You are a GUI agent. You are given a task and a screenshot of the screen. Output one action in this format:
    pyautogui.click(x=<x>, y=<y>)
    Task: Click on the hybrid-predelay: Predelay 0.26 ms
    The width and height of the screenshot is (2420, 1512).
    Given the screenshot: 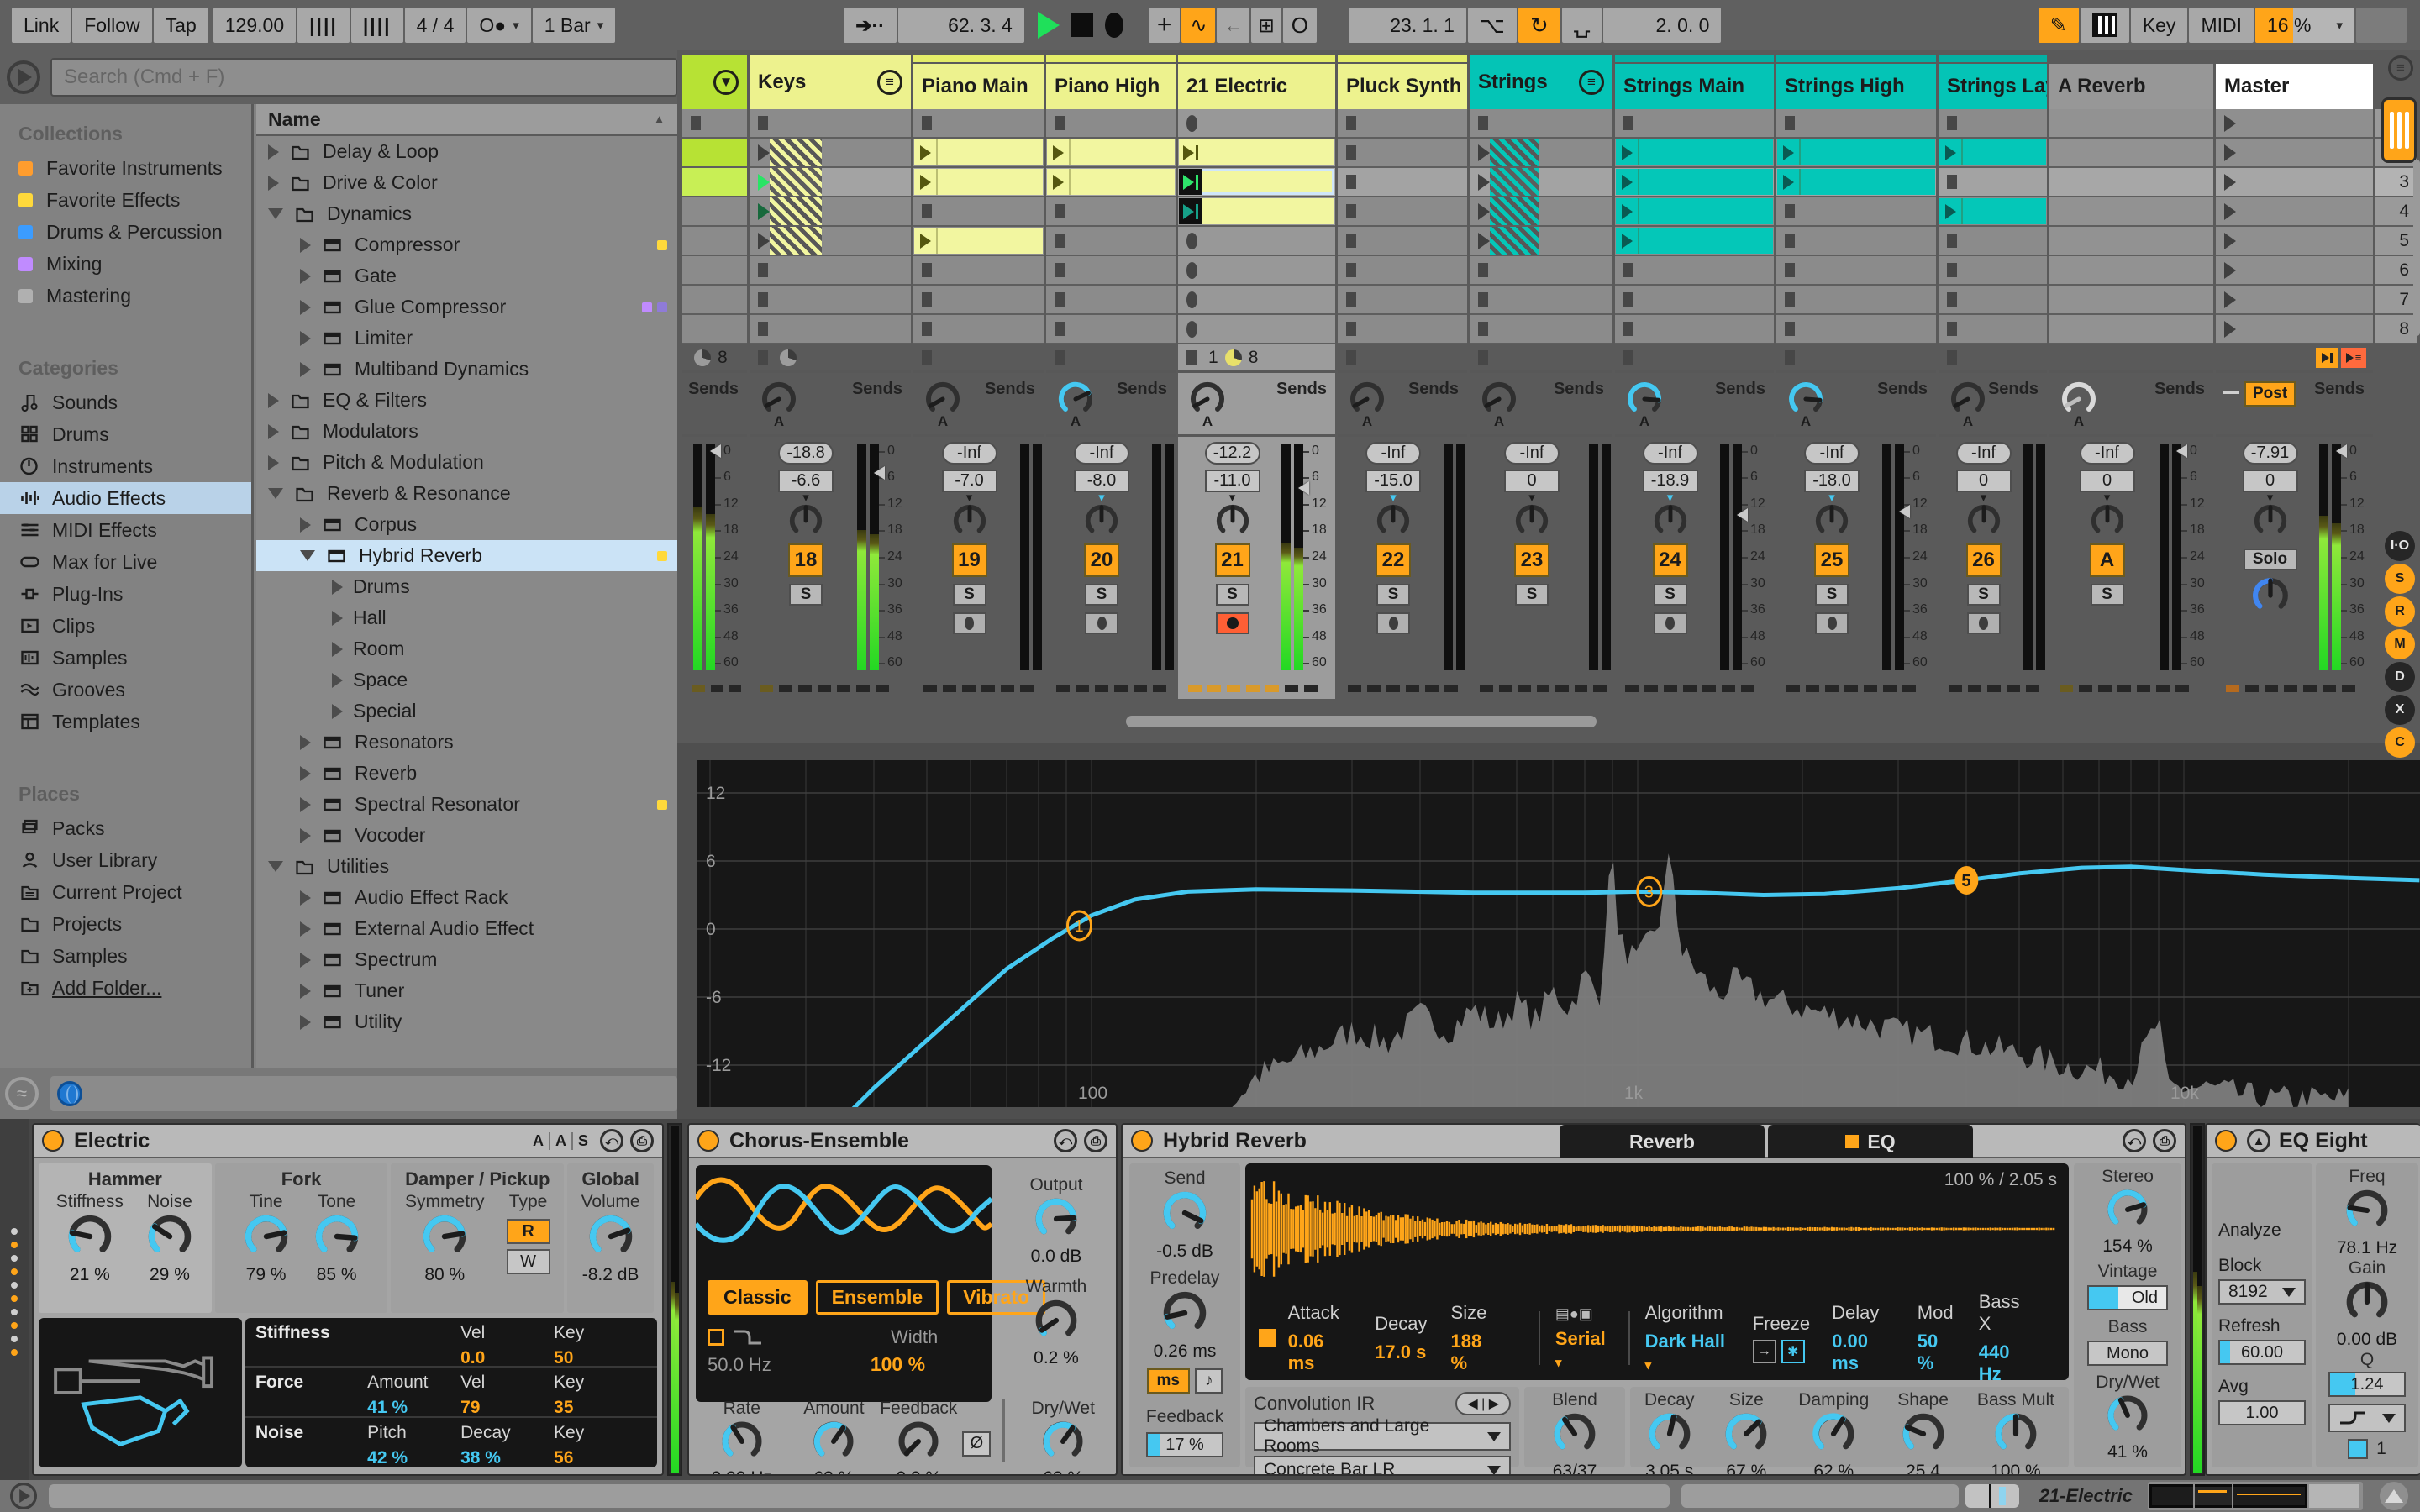 What is the action you would take?
    pyautogui.click(x=1184, y=1315)
    